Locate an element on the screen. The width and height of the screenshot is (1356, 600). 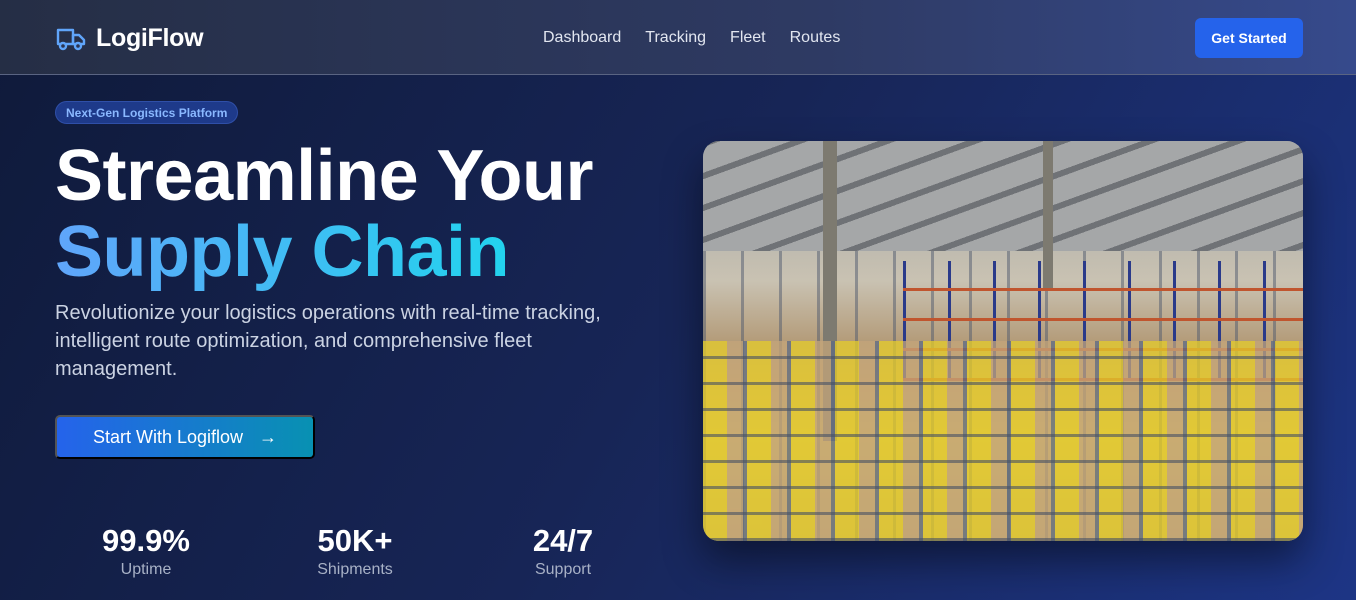
truck-icon is located at coordinates (71, 39).